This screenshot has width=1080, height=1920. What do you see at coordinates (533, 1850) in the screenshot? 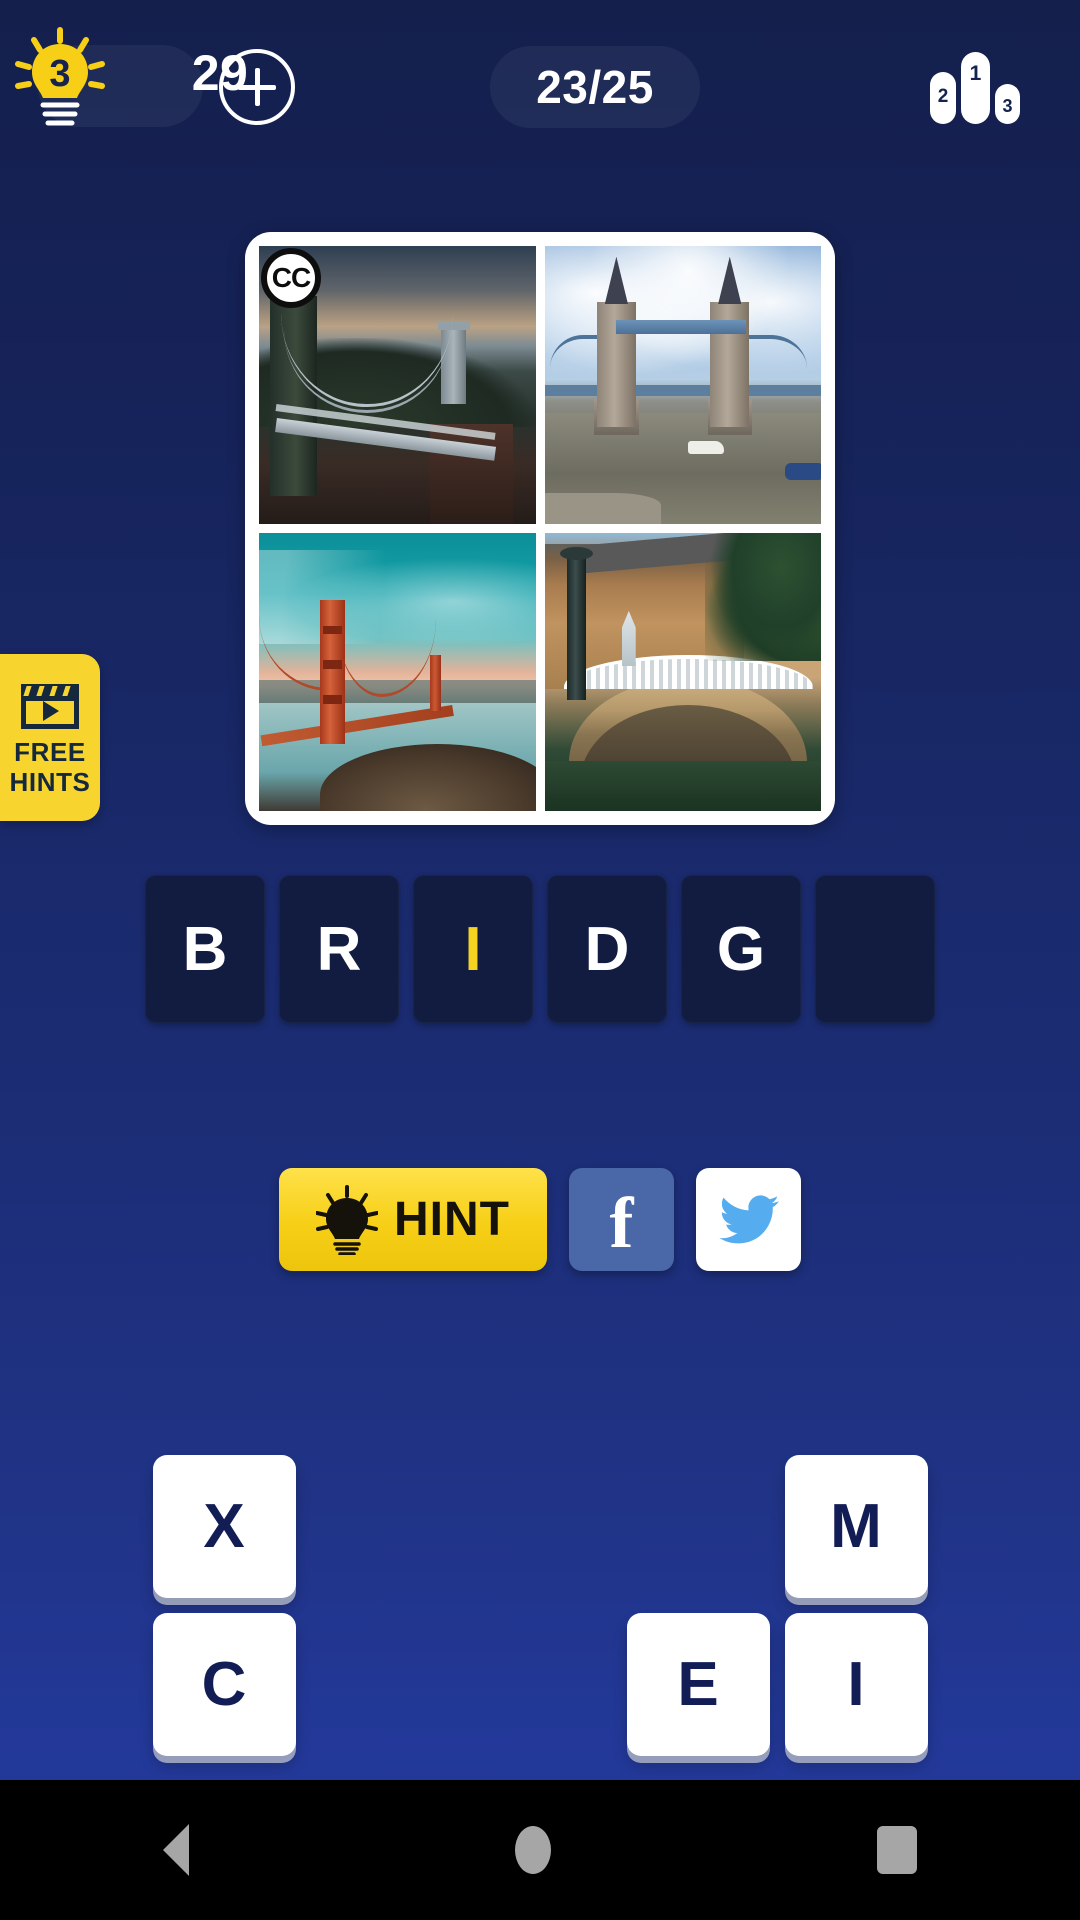
I see `home-circle-icon` at bounding box center [533, 1850].